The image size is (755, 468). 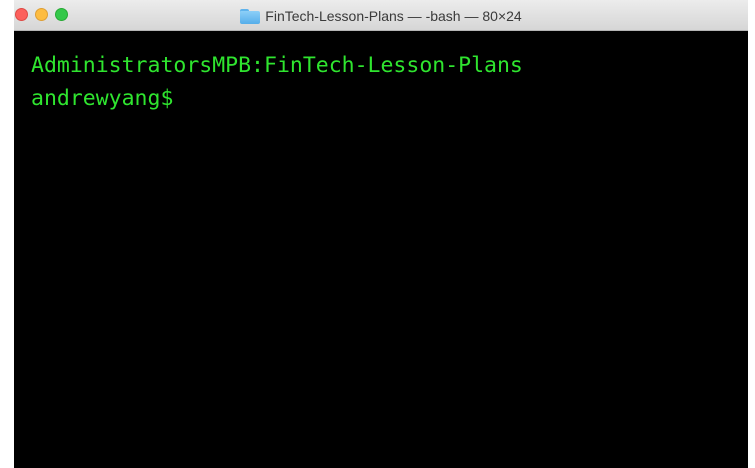 I want to click on window-title-container: FinTech-Lesson-Plans — -bash — 80×24, so click(x=381, y=15).